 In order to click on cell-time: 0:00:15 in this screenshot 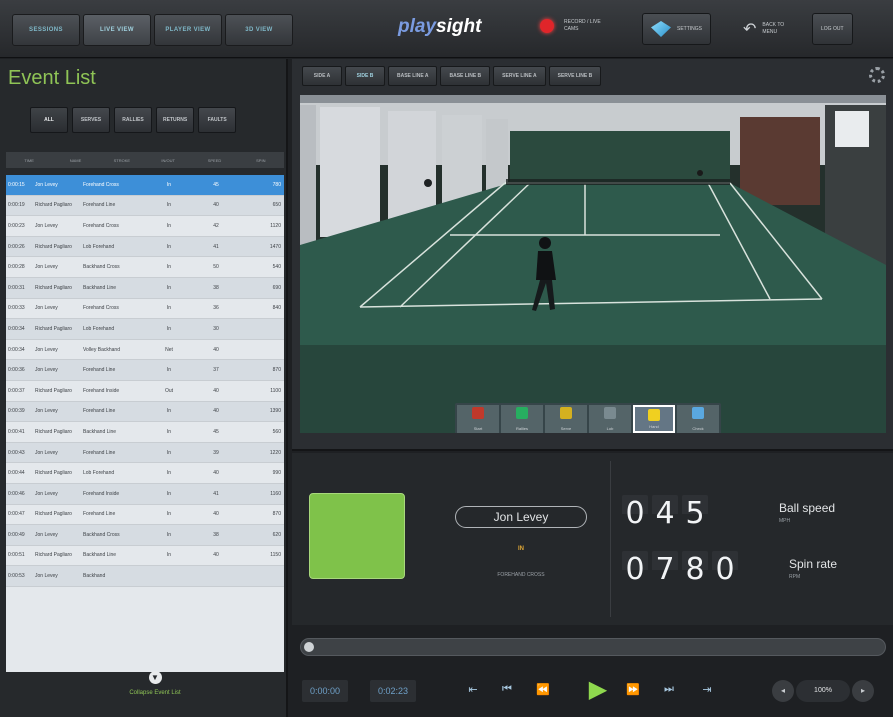, I will do `click(16, 184)`.